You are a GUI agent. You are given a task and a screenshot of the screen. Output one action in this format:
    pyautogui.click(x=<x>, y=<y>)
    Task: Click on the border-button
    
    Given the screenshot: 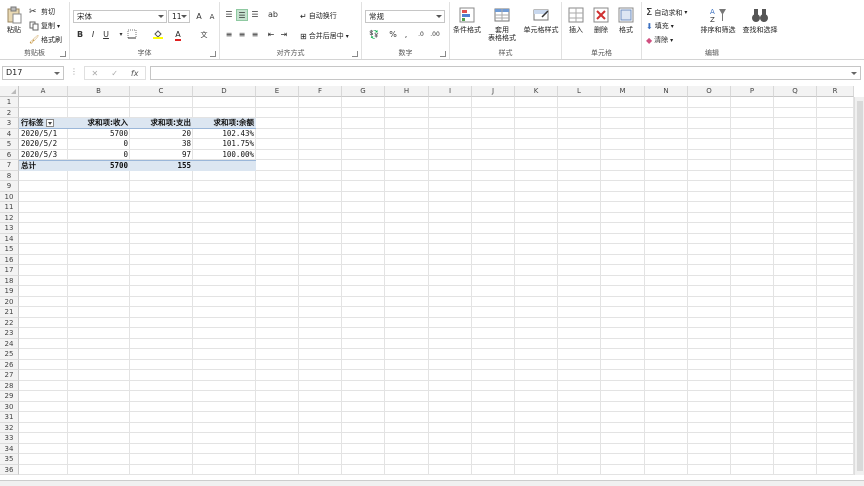 What is the action you would take?
    pyautogui.click(x=132, y=35)
    